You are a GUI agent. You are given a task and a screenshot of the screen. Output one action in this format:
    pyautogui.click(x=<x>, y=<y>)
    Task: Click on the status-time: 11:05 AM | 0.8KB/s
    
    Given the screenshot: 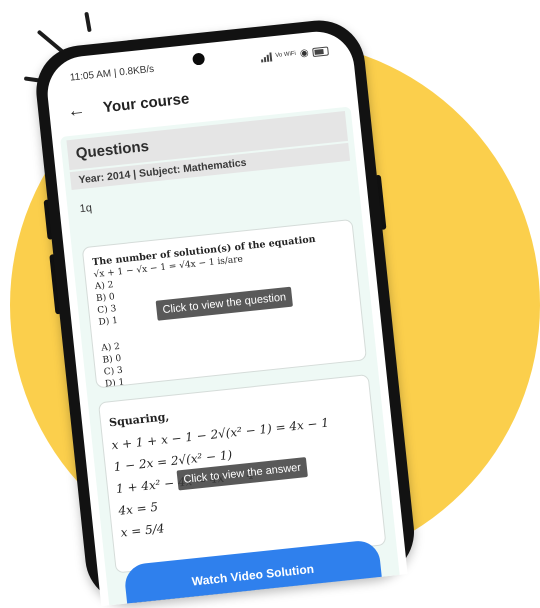 What is the action you would take?
    pyautogui.click(x=112, y=73)
    